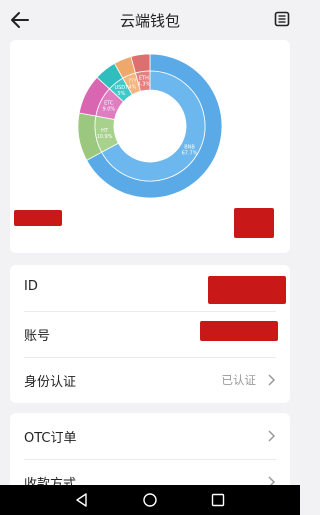  I want to click on page-title: 云端钱包, so click(149, 21).